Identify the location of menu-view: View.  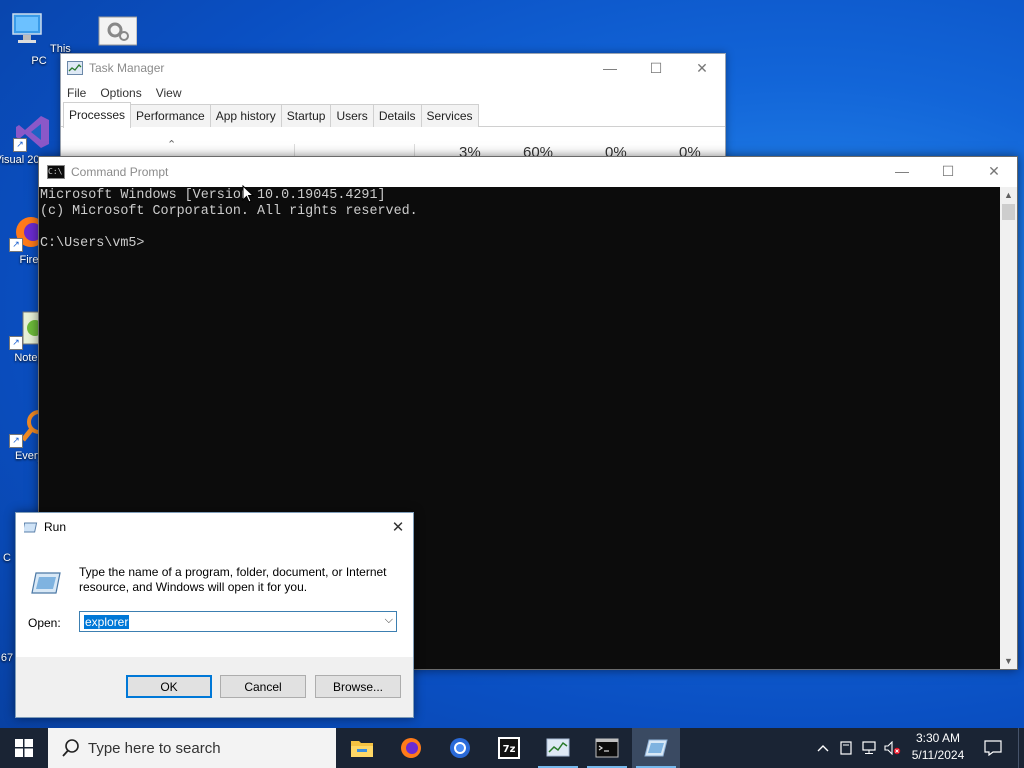
(169, 93).